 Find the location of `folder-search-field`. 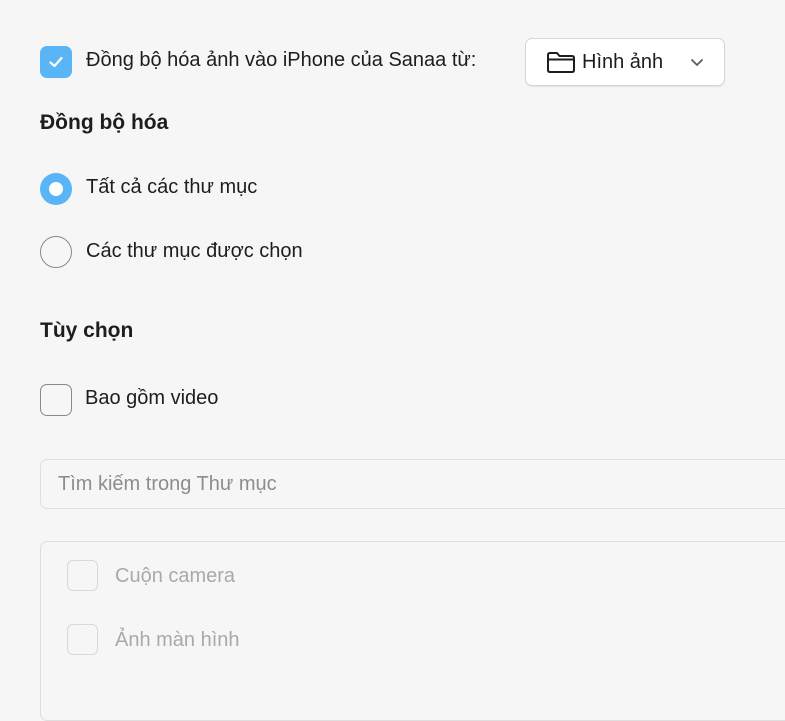

folder-search-field is located at coordinates (412, 484).